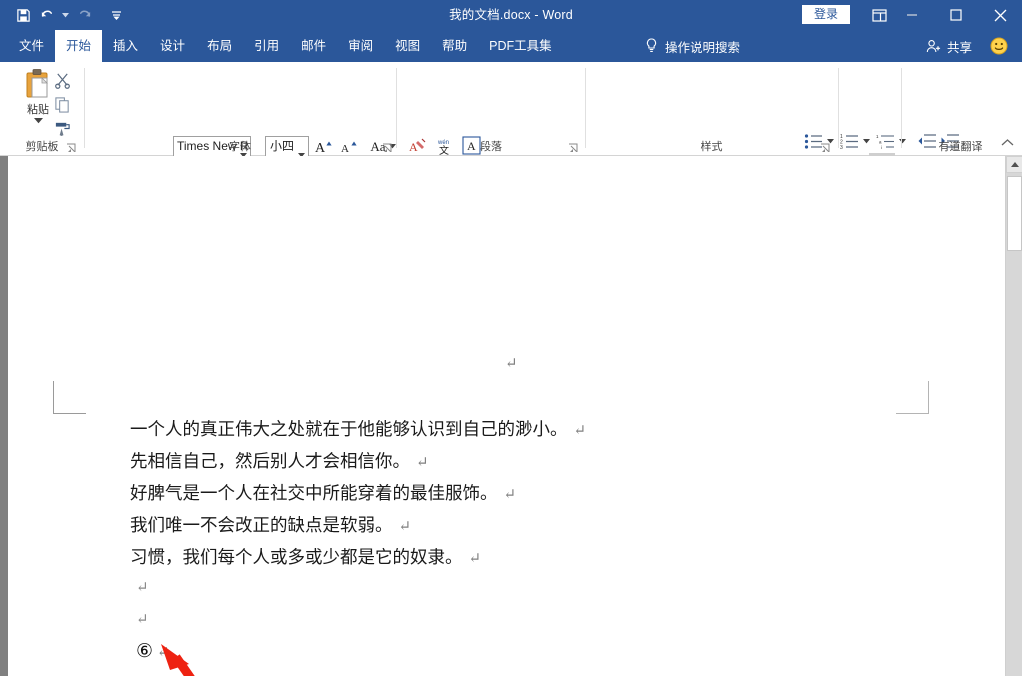  Describe the element at coordinates (31, 46) in the screenshot. I see `tab-file: 文件` at that location.